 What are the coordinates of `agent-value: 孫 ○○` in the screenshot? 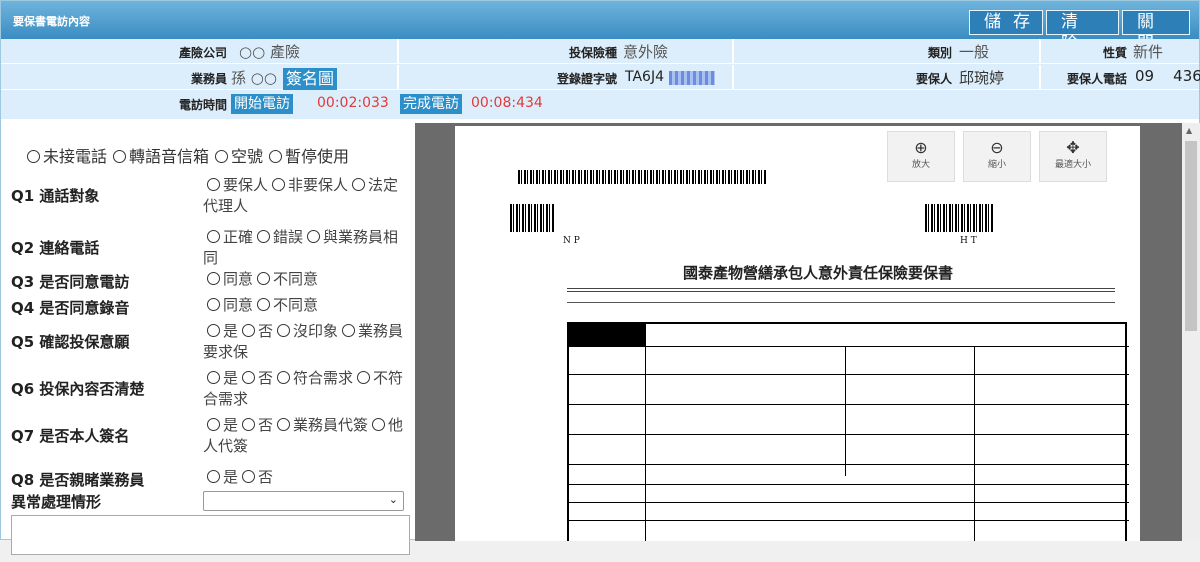 It's located at (254, 78).